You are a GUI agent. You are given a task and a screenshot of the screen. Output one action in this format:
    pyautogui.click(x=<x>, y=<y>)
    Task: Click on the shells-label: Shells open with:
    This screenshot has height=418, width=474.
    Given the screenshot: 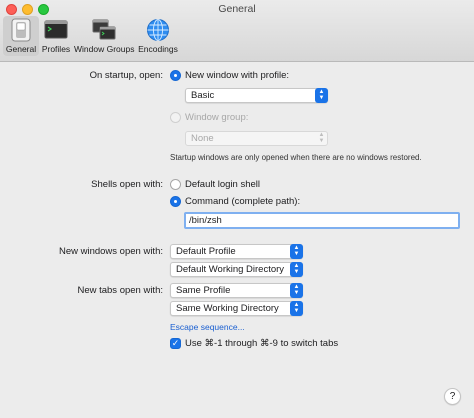 What is the action you would take?
    pyautogui.click(x=127, y=184)
    